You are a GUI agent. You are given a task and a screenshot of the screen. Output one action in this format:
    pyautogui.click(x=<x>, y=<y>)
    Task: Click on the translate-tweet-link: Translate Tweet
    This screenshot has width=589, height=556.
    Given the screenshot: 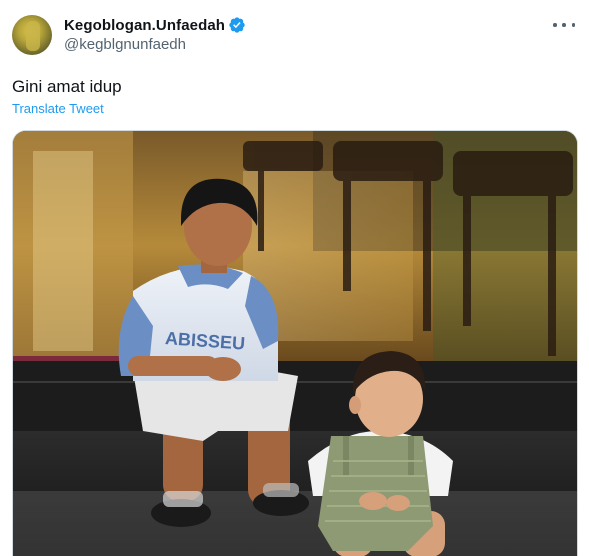 What is the action you would take?
    pyautogui.click(x=58, y=108)
    